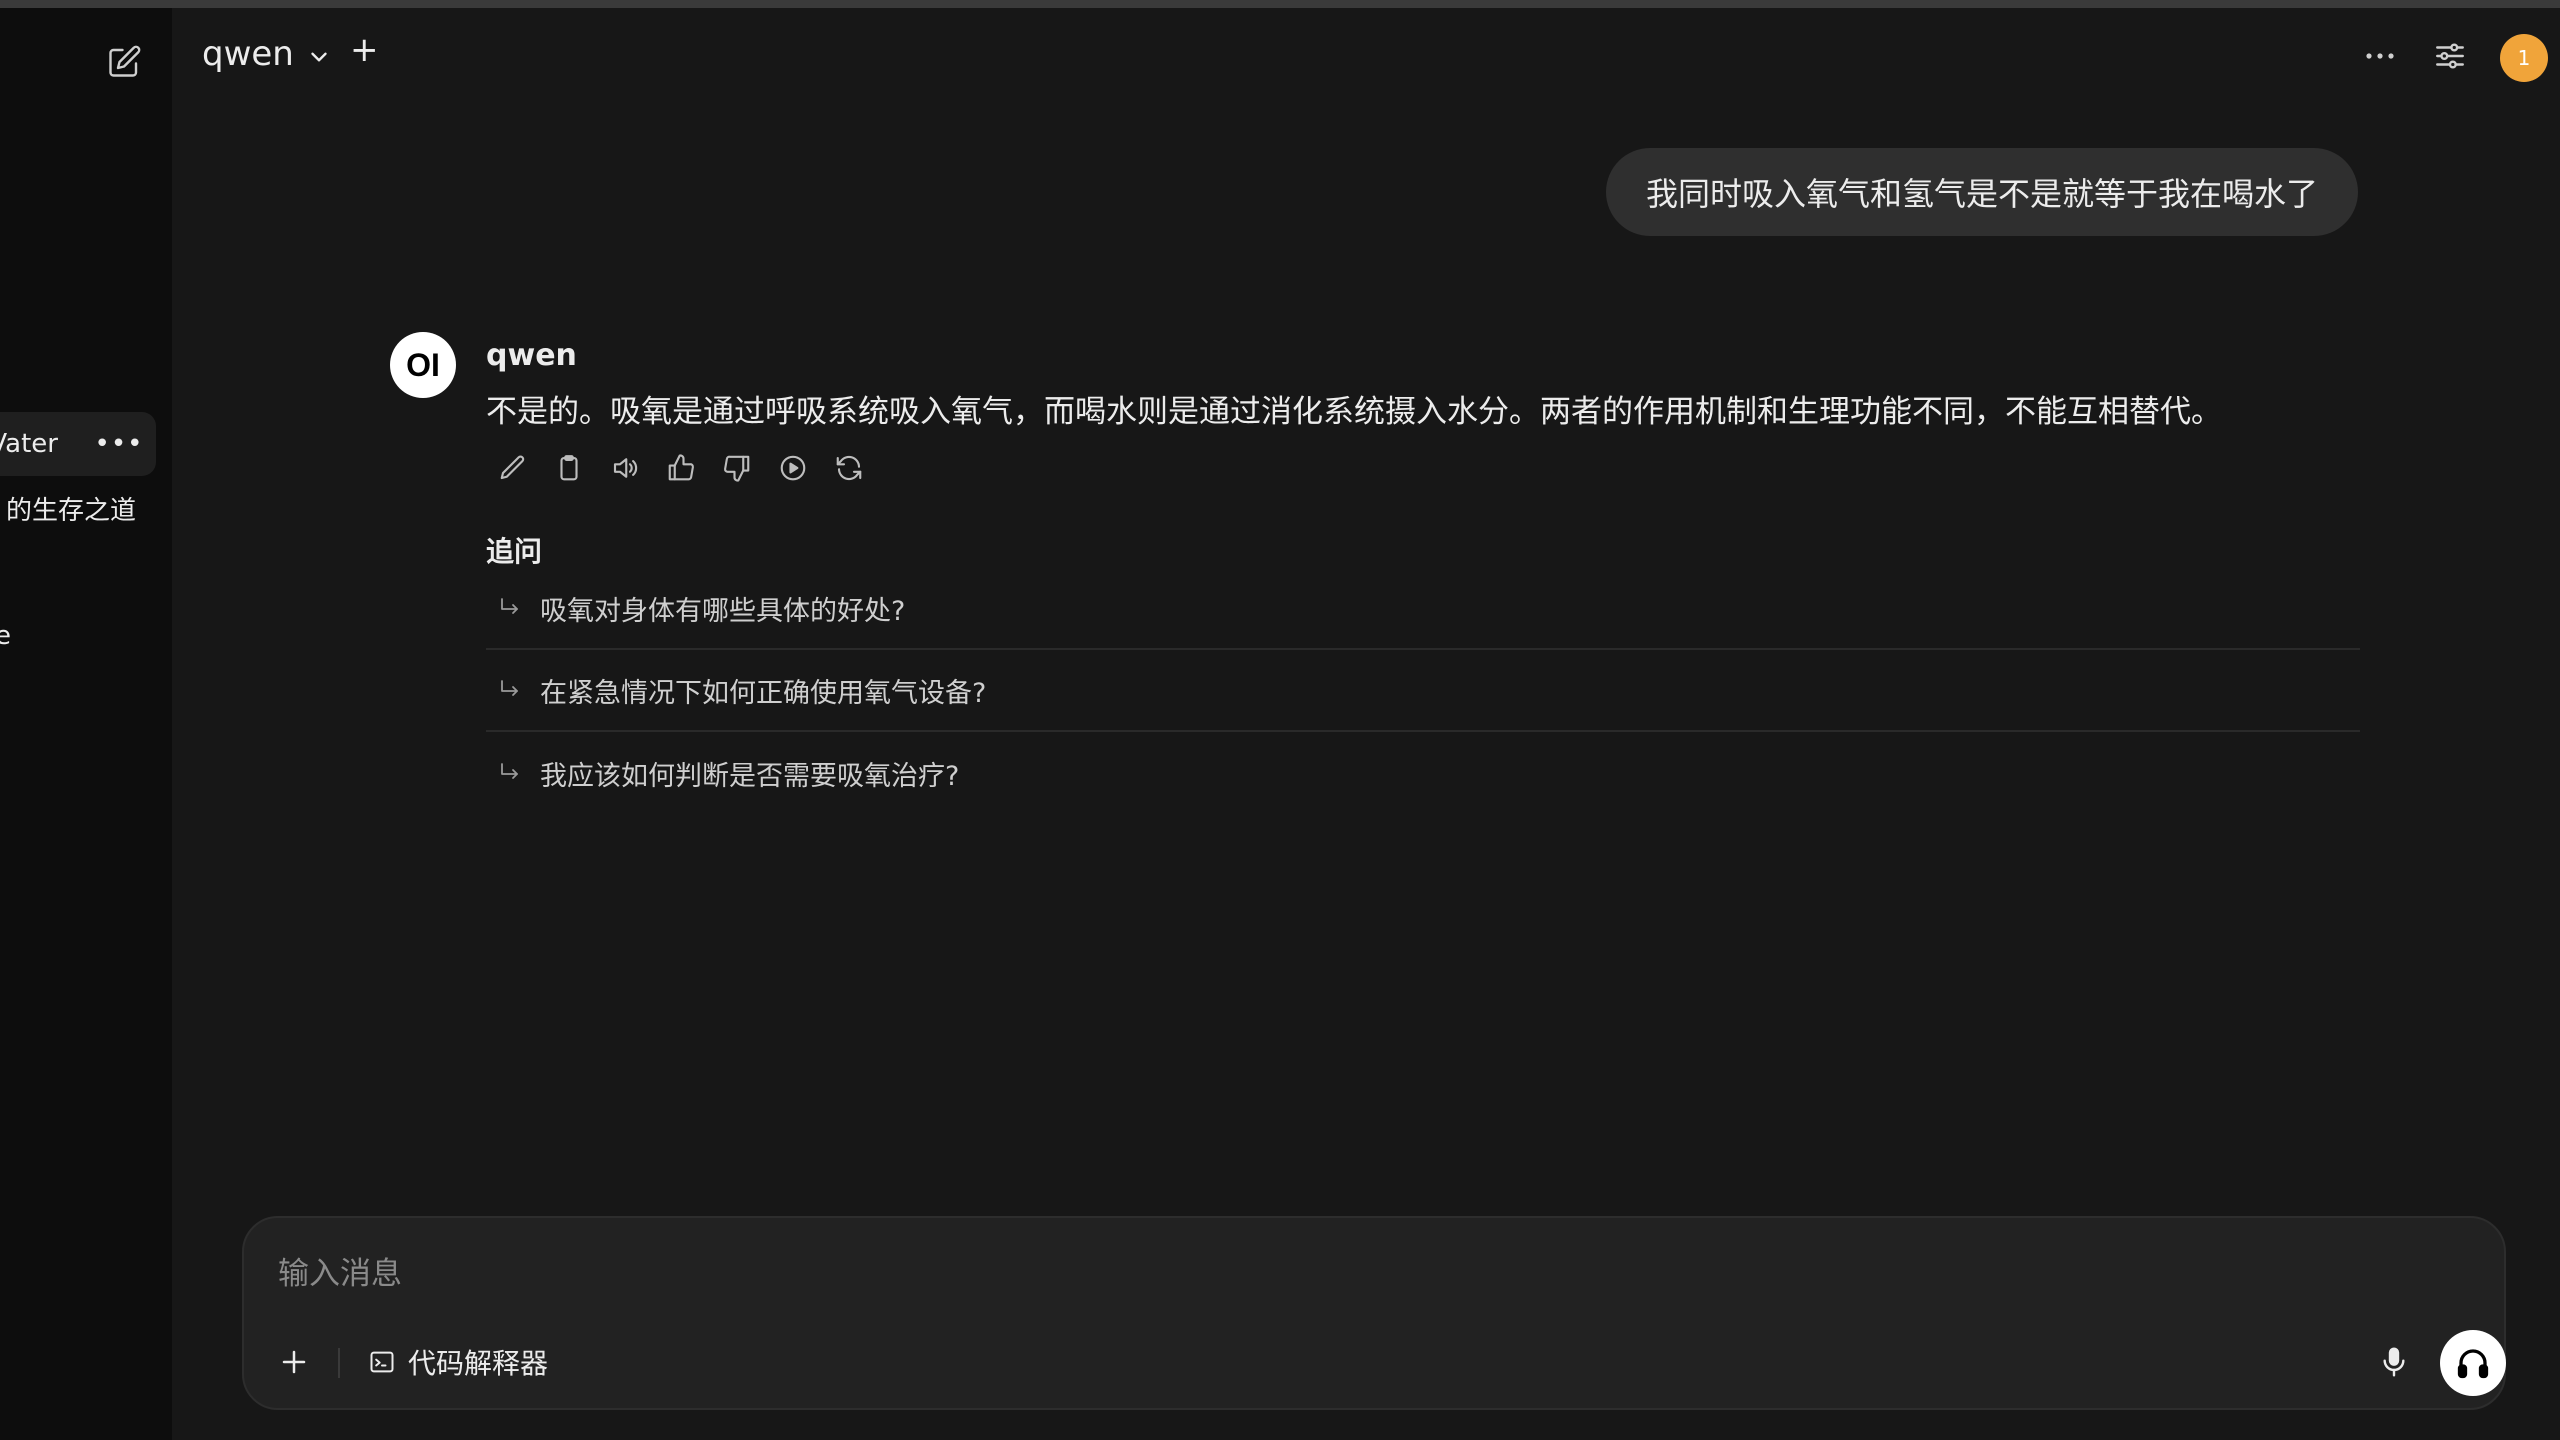 Image resolution: width=2560 pixels, height=1440 pixels. What do you see at coordinates (319, 57) in the screenshot?
I see `chevron-down-icon` at bounding box center [319, 57].